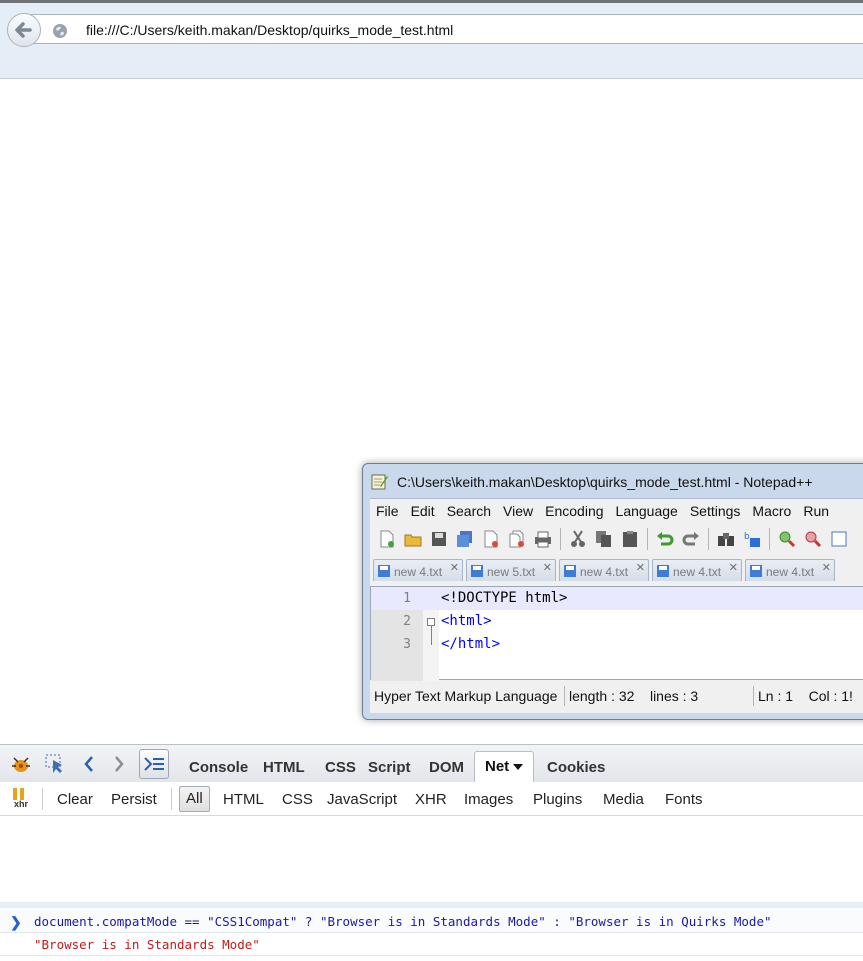 Image resolution: width=863 pixels, height=961 pixels. I want to click on close-all-icon, so click(516, 539).